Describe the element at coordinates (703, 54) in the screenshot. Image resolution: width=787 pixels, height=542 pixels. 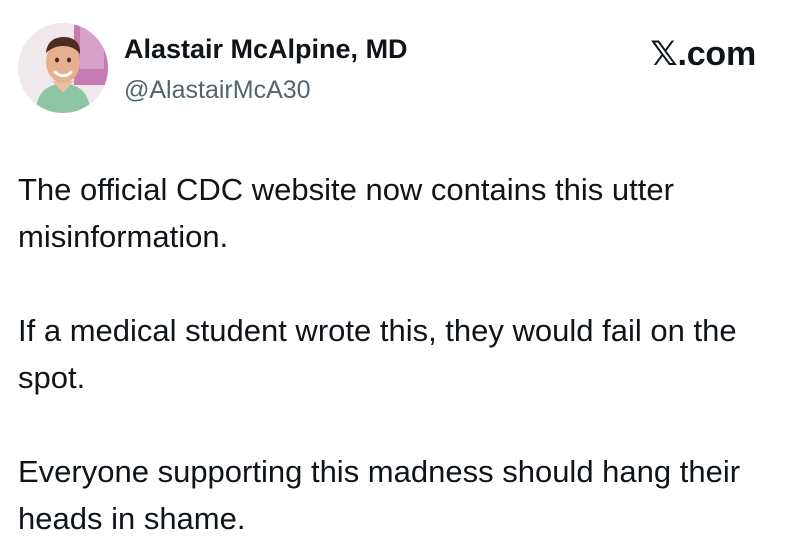
I see `x-brand-label: 𝕏.com` at that location.